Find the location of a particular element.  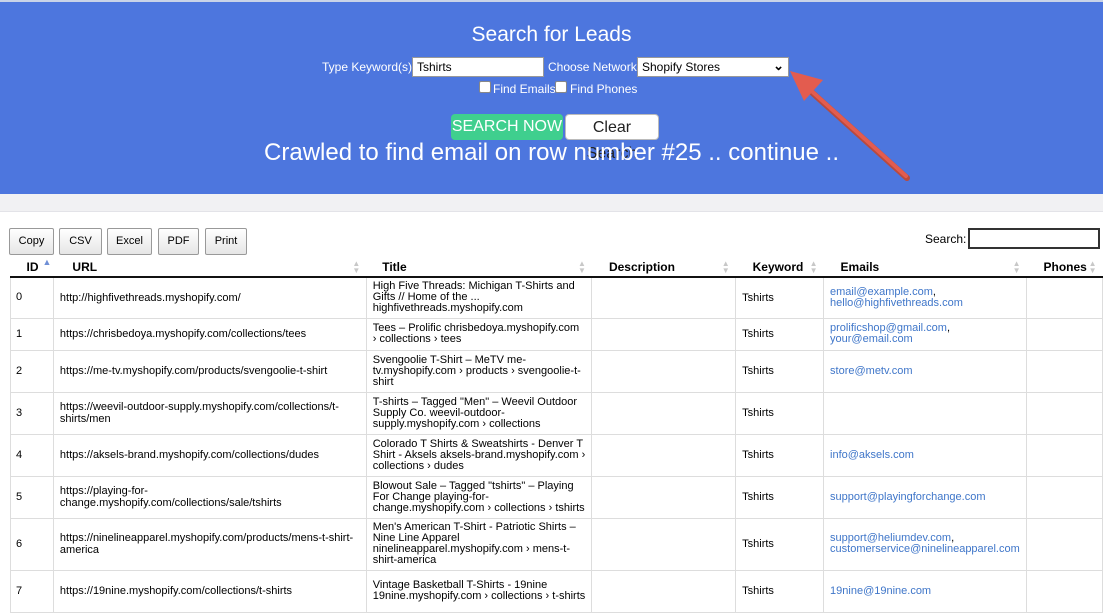

email-link: store@metv.com is located at coordinates (871, 371).